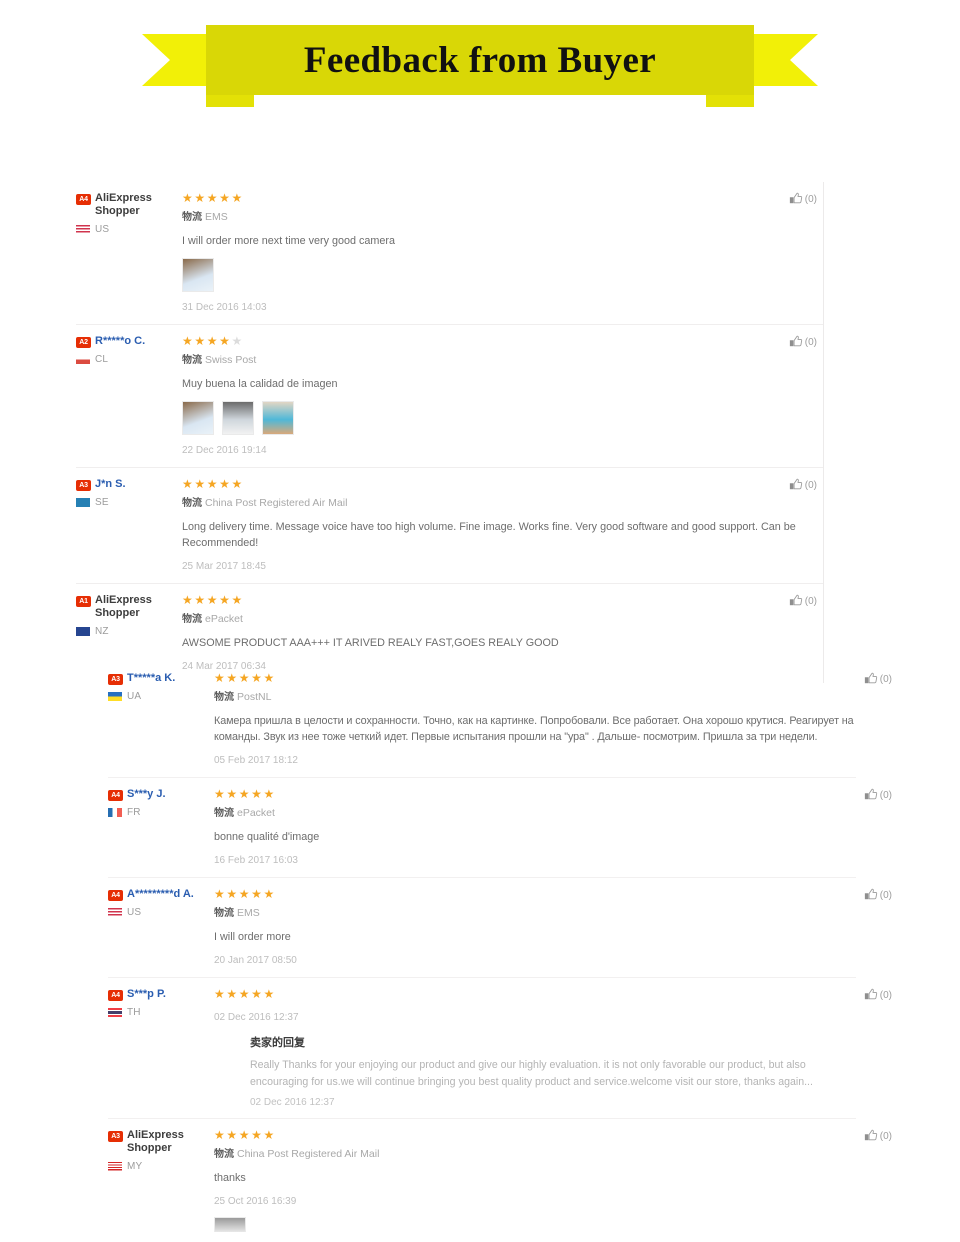 Image resolution: width=960 pixels, height=1242 pixels. Describe the element at coordinates (120, 341) in the screenshot. I see `buyer-name: R*****o C.` at that location.